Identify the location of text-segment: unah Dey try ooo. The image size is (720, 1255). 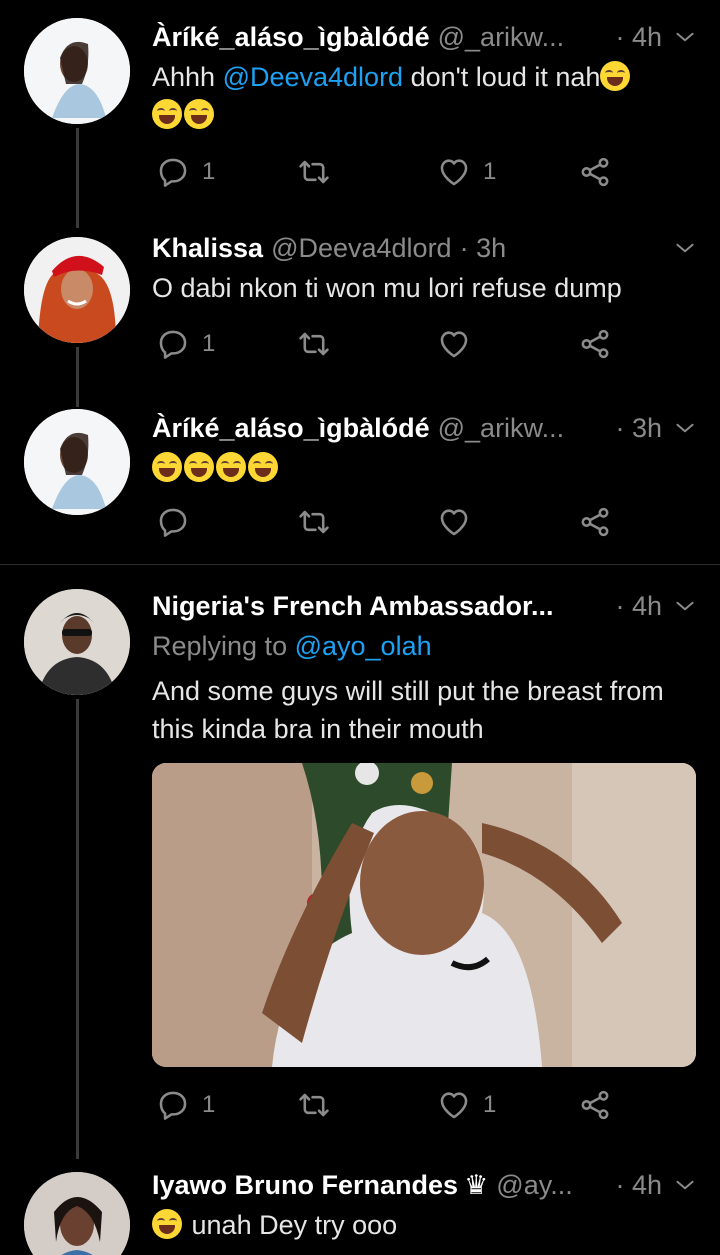
(294, 1225).